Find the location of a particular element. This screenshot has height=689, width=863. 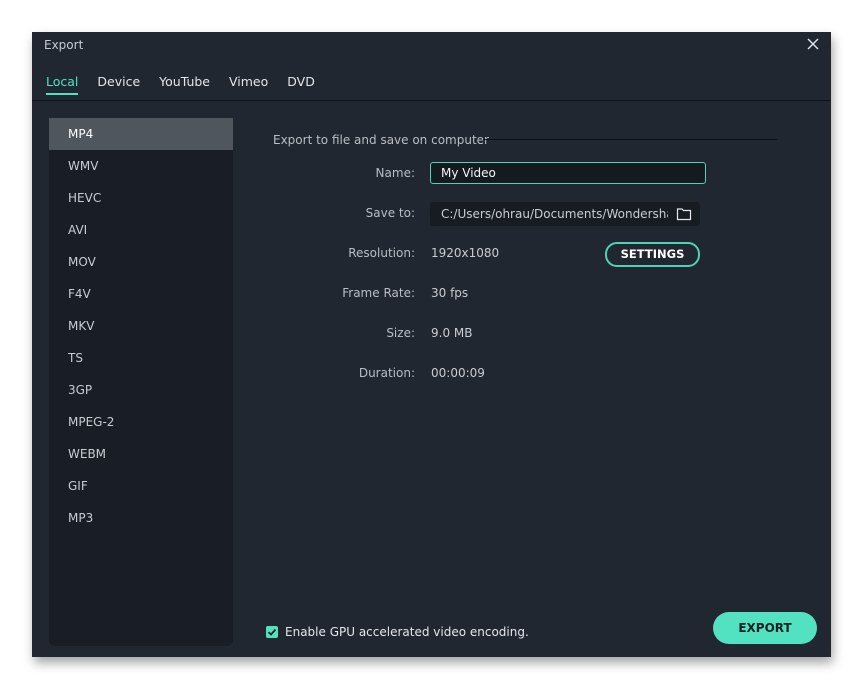

checkmark-icon is located at coordinates (272, 632).